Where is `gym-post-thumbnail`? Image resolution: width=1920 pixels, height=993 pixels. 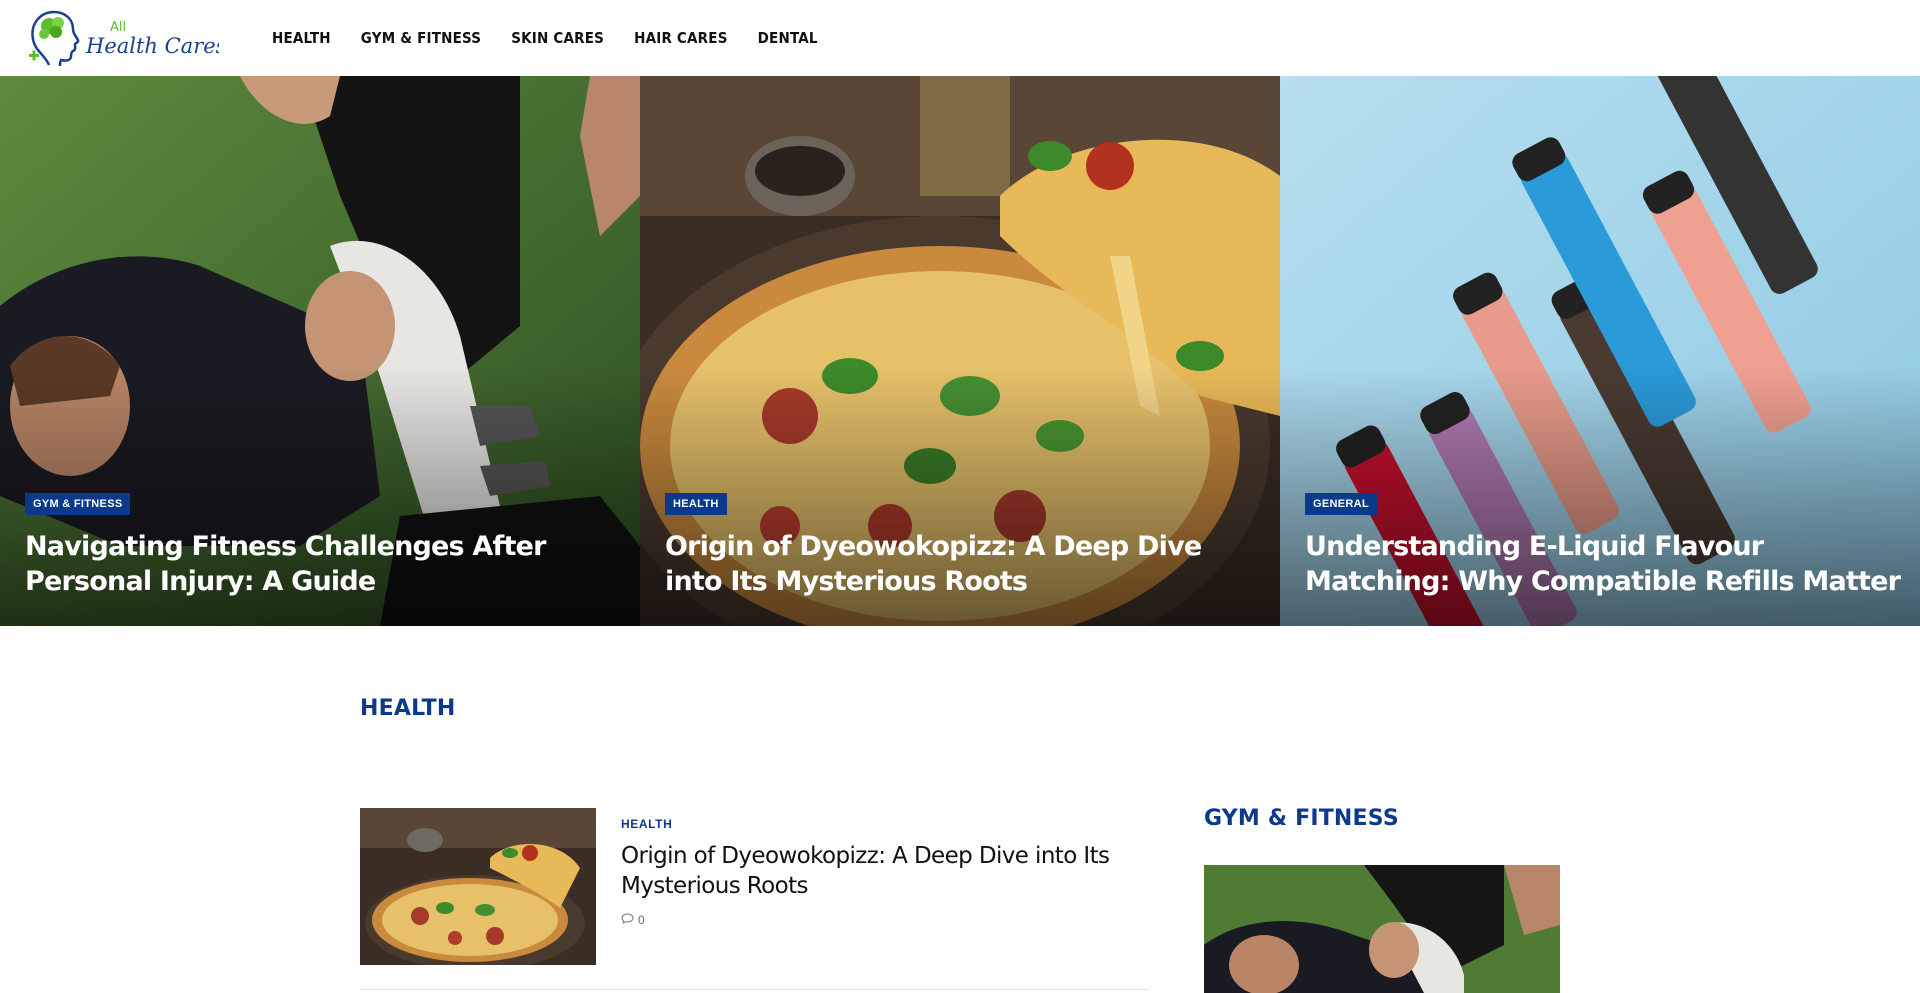
gym-post-thumbnail is located at coordinates (1382, 929).